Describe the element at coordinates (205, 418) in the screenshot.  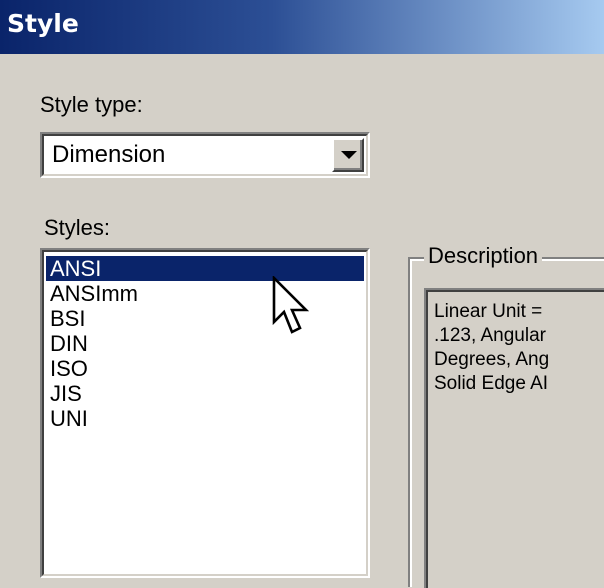
I see `style-item-uni: UNI` at that location.